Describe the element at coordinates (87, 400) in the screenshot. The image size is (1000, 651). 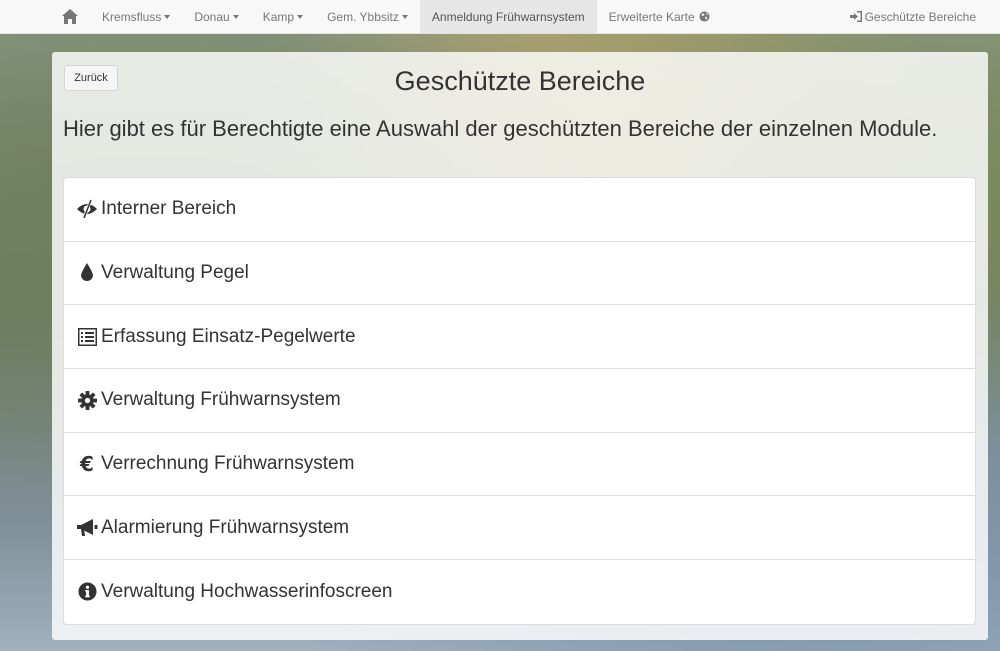
I see `cog-icon` at that location.